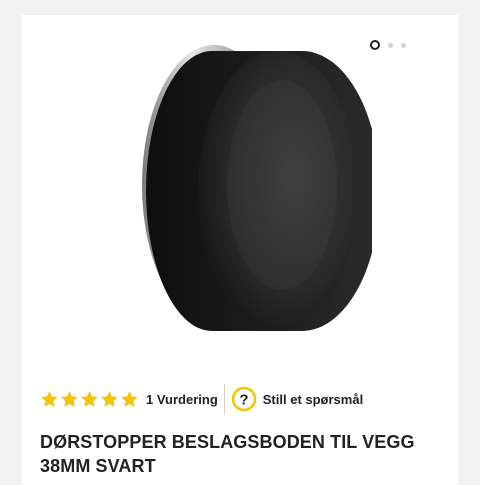 The height and width of the screenshot is (485, 480). I want to click on carousel-dots, so click(388, 45).